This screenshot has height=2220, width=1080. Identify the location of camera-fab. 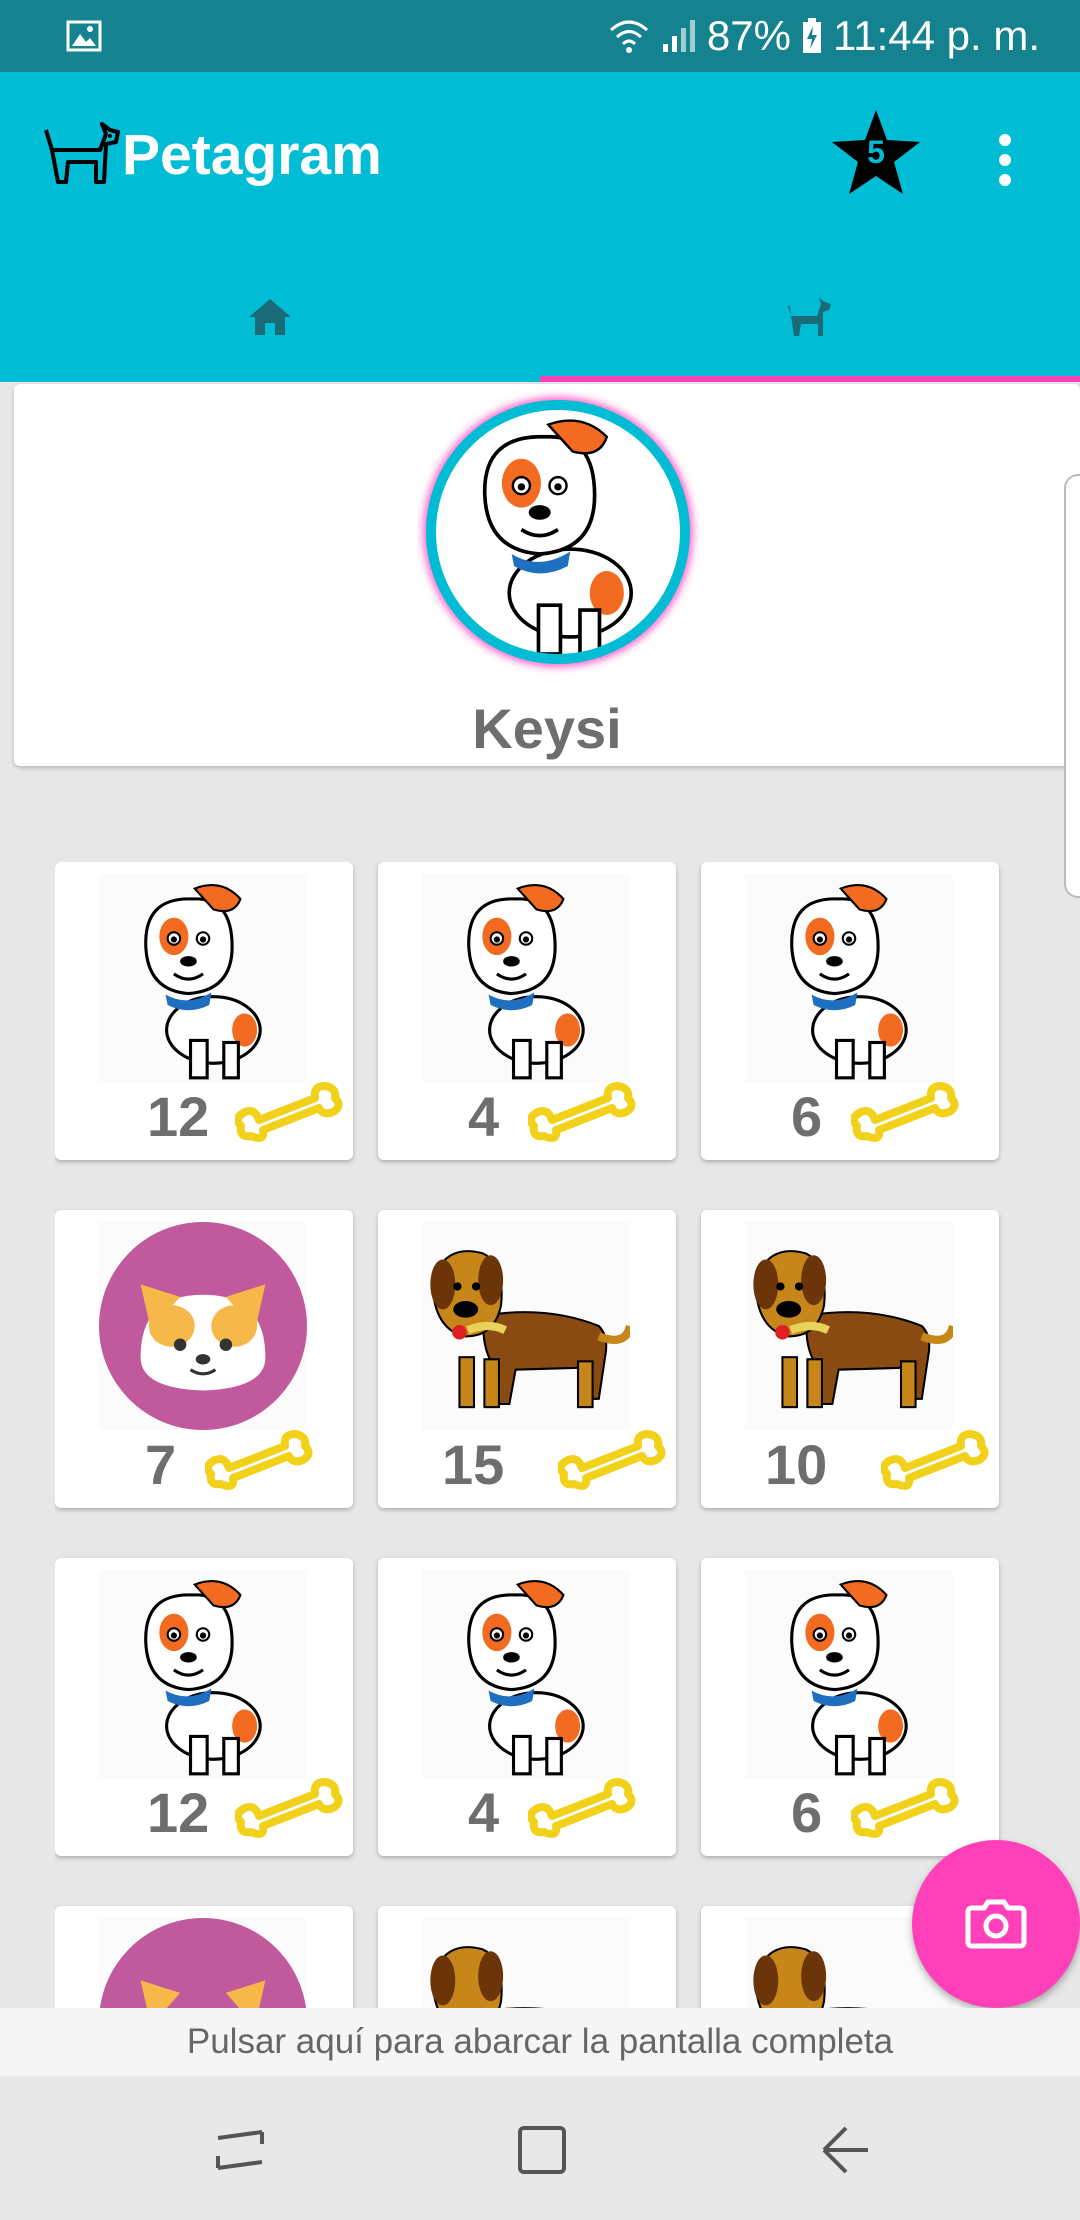
(996, 1924).